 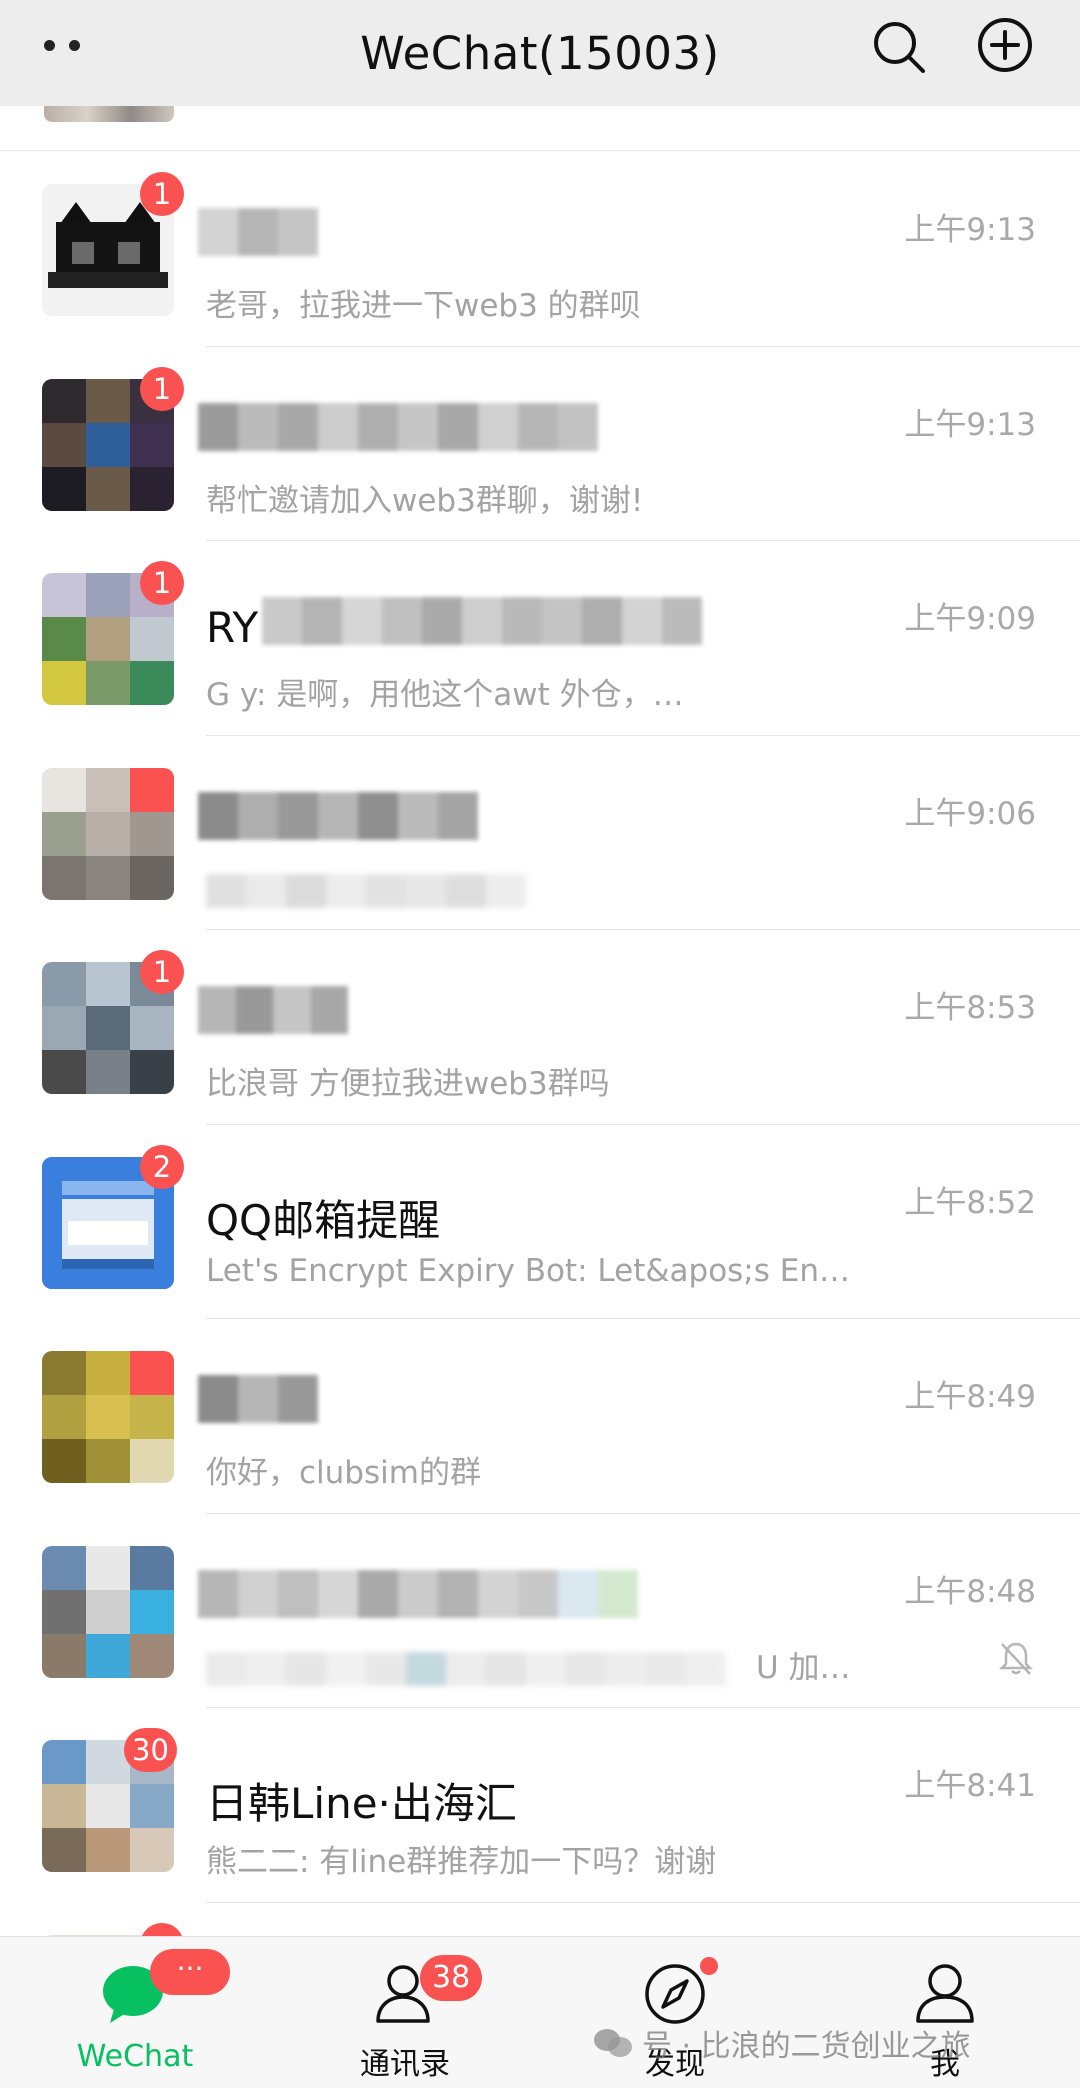 I want to click on page-title: WeChat(15003), so click(x=540, y=53).